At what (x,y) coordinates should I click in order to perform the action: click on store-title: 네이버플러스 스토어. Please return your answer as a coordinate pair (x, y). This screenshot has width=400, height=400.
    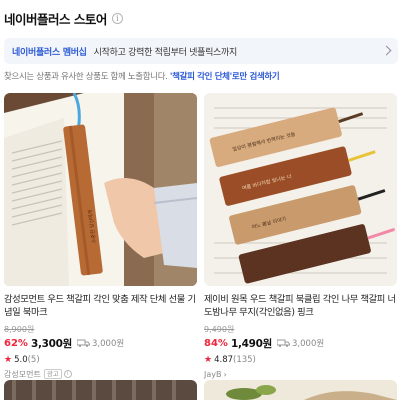
    Looking at the image, I should click on (55, 19).